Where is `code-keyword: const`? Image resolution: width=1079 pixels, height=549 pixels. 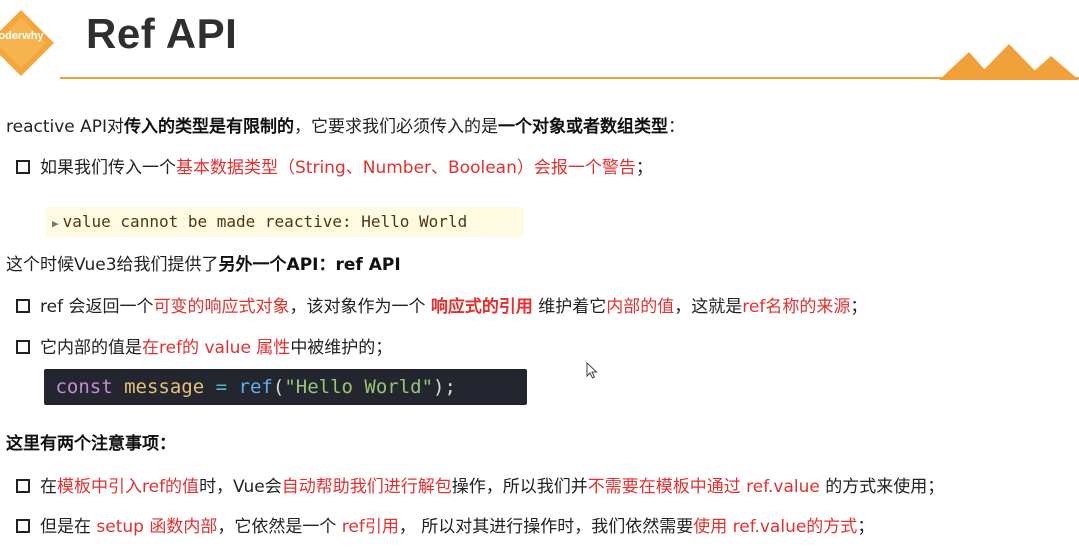 code-keyword: const is located at coordinates (84, 387).